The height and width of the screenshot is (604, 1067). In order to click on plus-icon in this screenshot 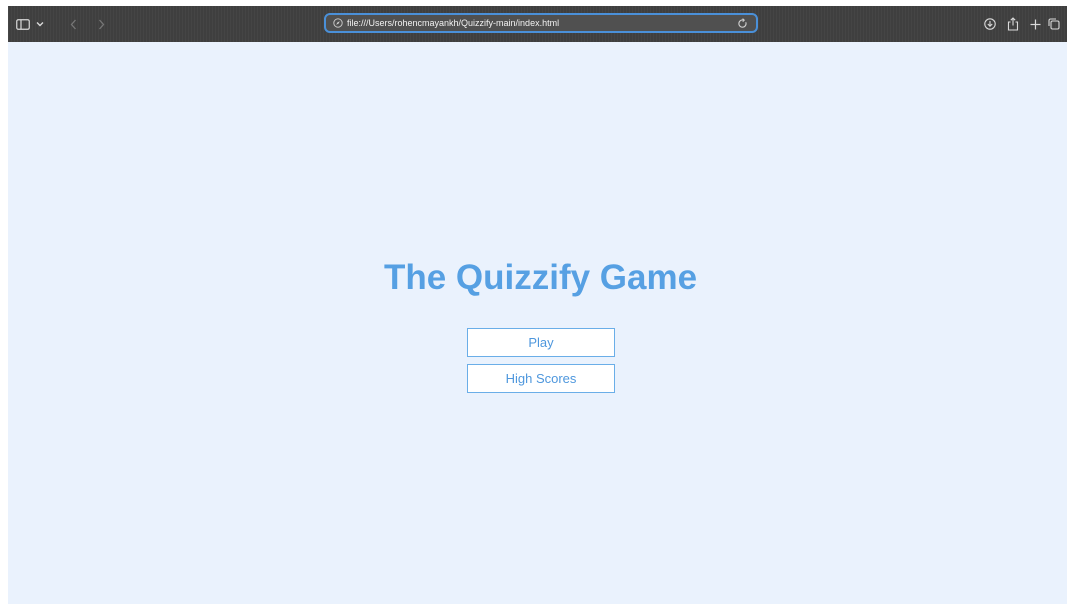, I will do `click(1035, 24)`.